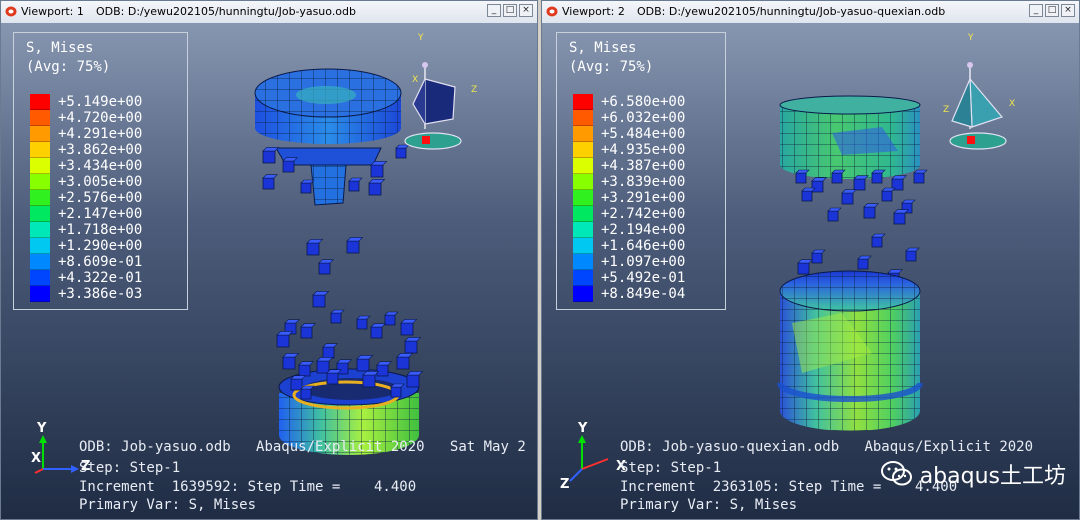  Describe the element at coordinates (426, 140) in the screenshot. I see `triad-origin` at that location.